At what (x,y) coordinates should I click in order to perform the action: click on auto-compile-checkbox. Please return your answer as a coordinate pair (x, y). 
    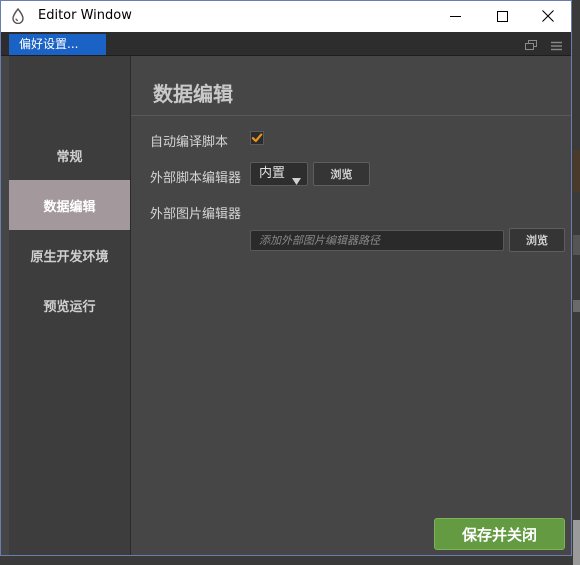
    Looking at the image, I should click on (257, 138).